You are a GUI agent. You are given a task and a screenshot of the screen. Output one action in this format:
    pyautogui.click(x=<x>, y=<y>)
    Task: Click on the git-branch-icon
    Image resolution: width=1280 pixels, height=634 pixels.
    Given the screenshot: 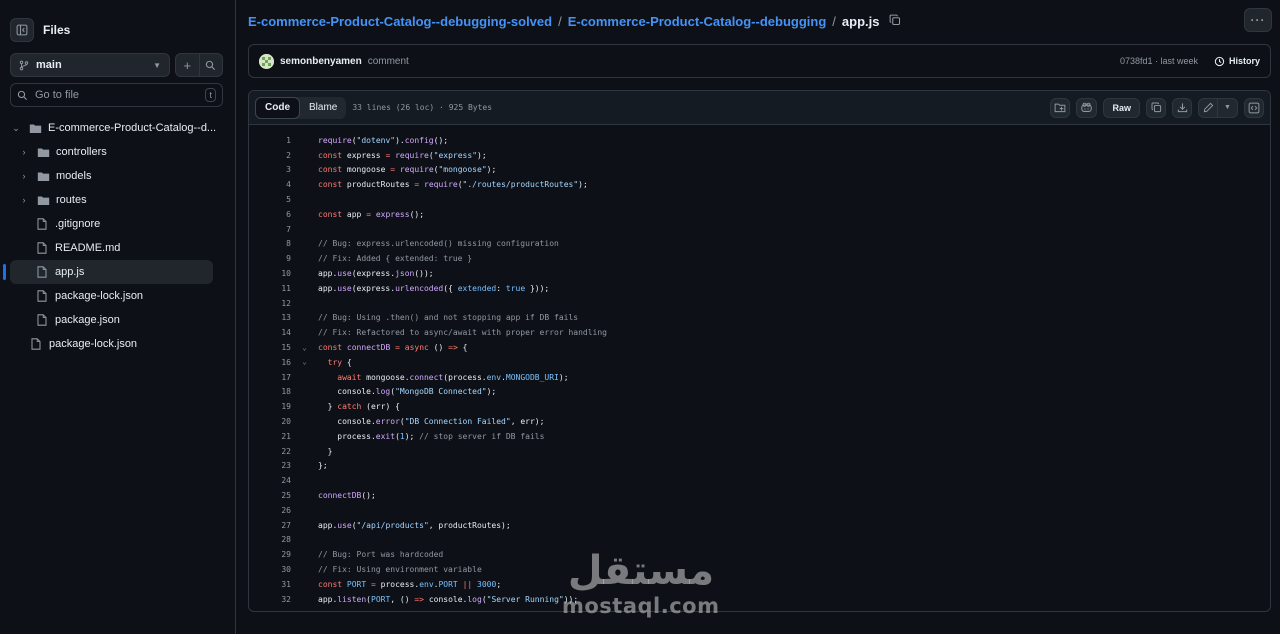 What is the action you would take?
    pyautogui.click(x=24, y=65)
    